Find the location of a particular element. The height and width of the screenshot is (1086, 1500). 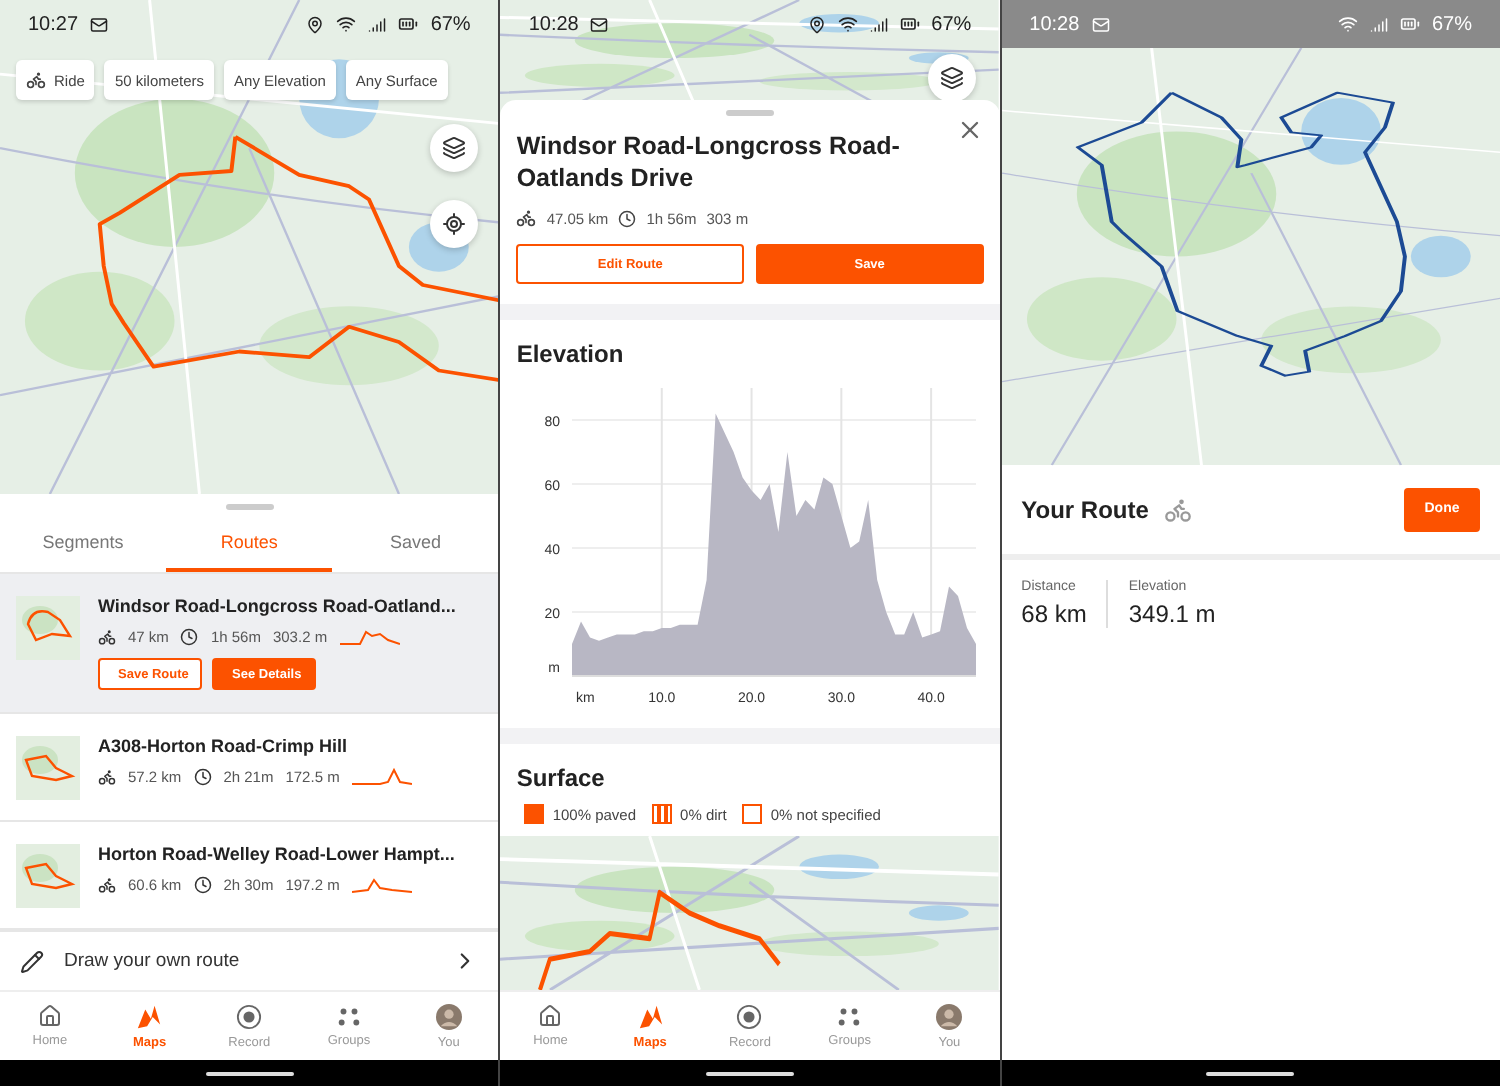

locate-icon is located at coordinates (454, 224).